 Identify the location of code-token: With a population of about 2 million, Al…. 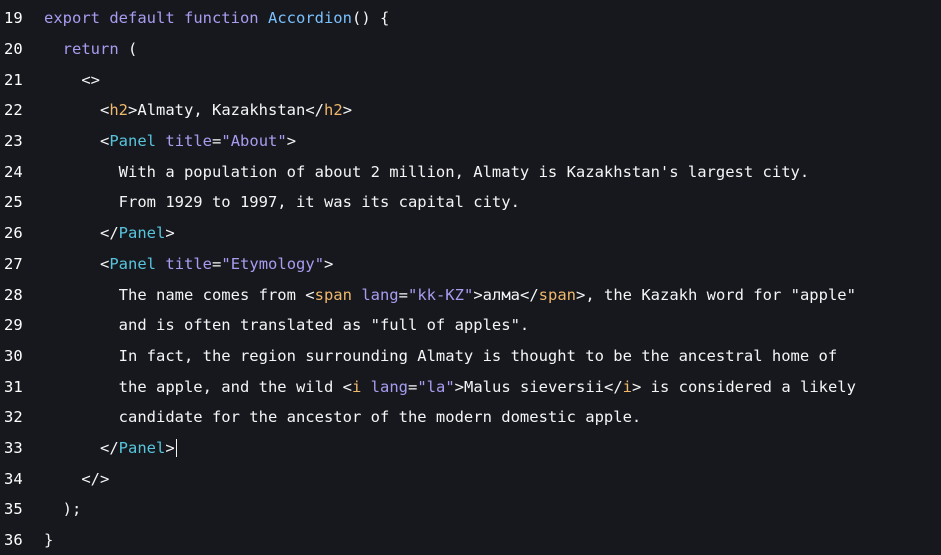
(464, 171).